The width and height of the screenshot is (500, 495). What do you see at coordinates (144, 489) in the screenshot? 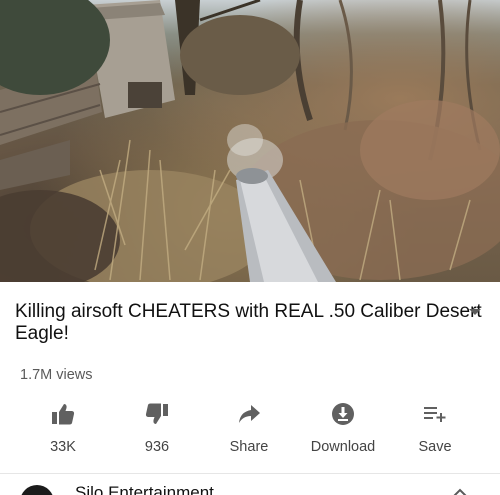
I see `channel-name: Silo Entertainment` at bounding box center [144, 489].